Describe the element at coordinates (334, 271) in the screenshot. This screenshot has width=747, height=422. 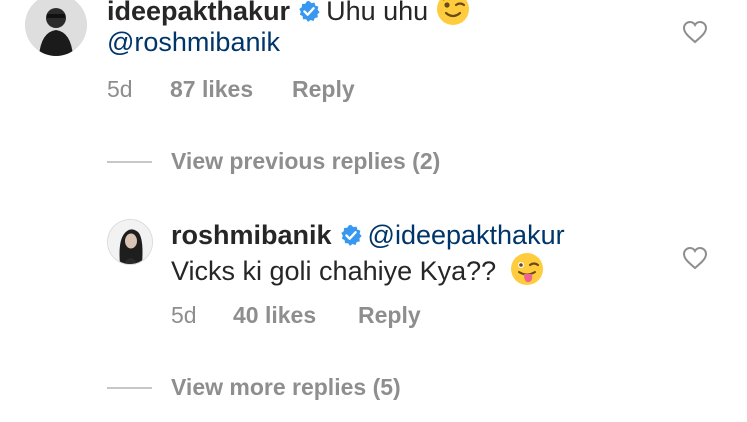
I see `comment-text: Vicks ki goli chahiye Kya??` at that location.